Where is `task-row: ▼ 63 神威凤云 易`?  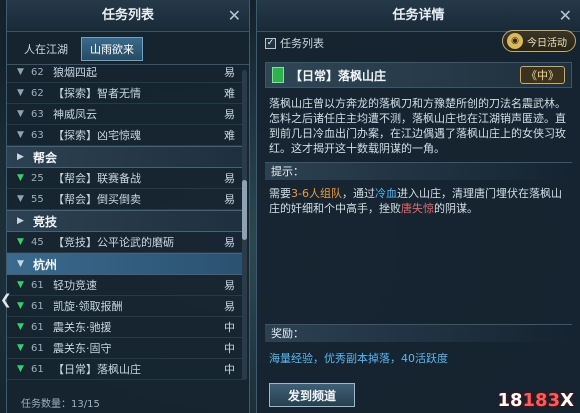 task-row: ▼ 63 神威凤云 易 is located at coordinates (125, 114).